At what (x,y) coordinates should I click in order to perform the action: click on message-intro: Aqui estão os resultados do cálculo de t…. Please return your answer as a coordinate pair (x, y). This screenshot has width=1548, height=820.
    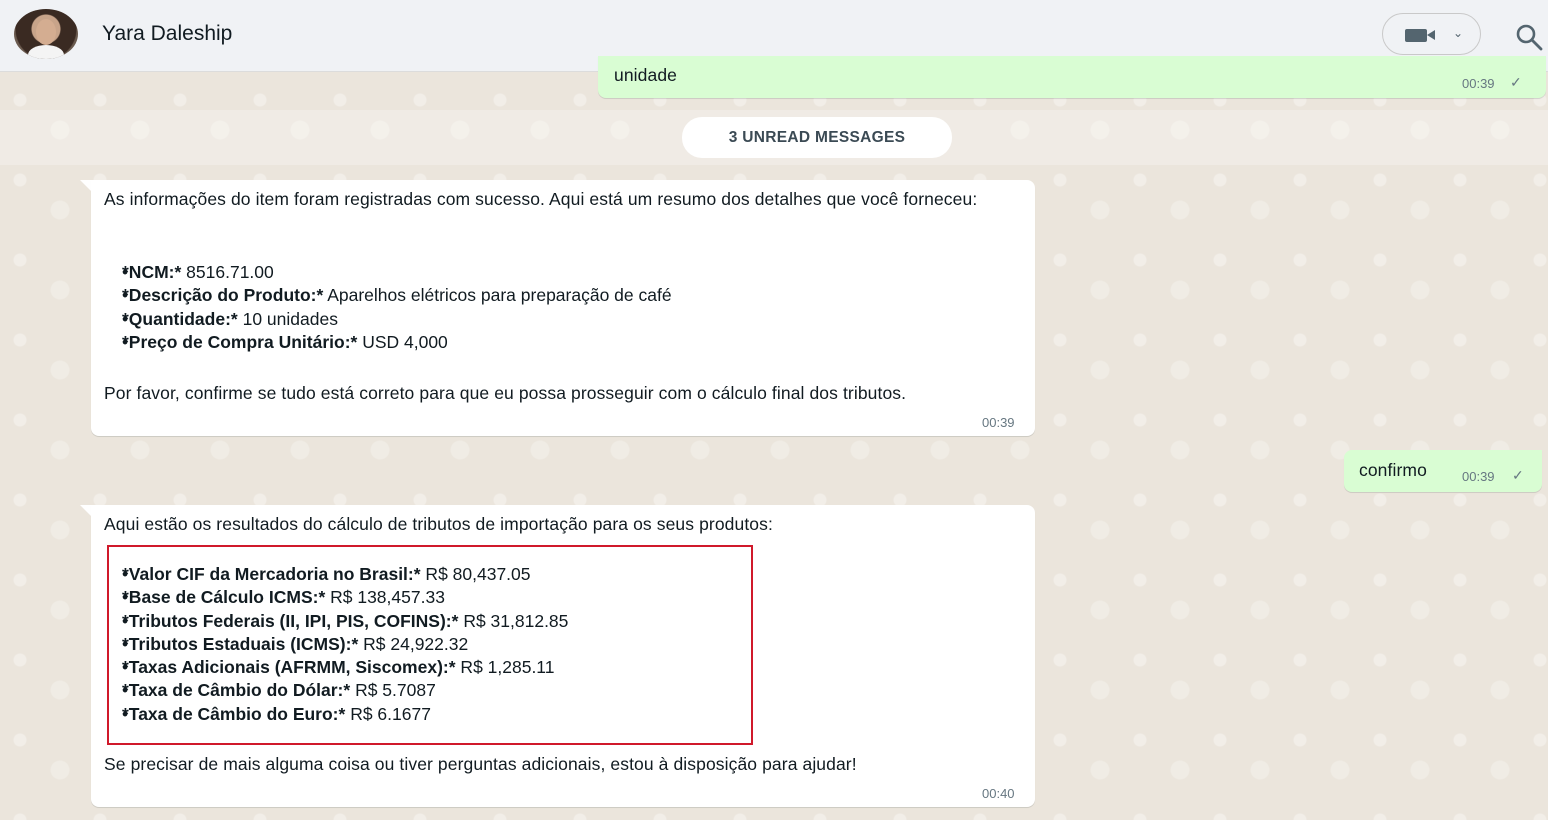
    Looking at the image, I should click on (438, 524).